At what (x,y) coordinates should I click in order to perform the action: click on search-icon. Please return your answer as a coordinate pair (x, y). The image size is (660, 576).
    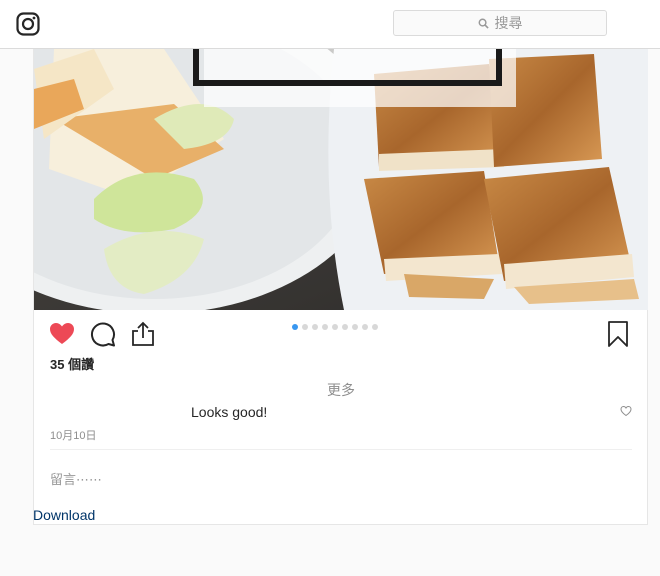
    Looking at the image, I should click on (483, 23).